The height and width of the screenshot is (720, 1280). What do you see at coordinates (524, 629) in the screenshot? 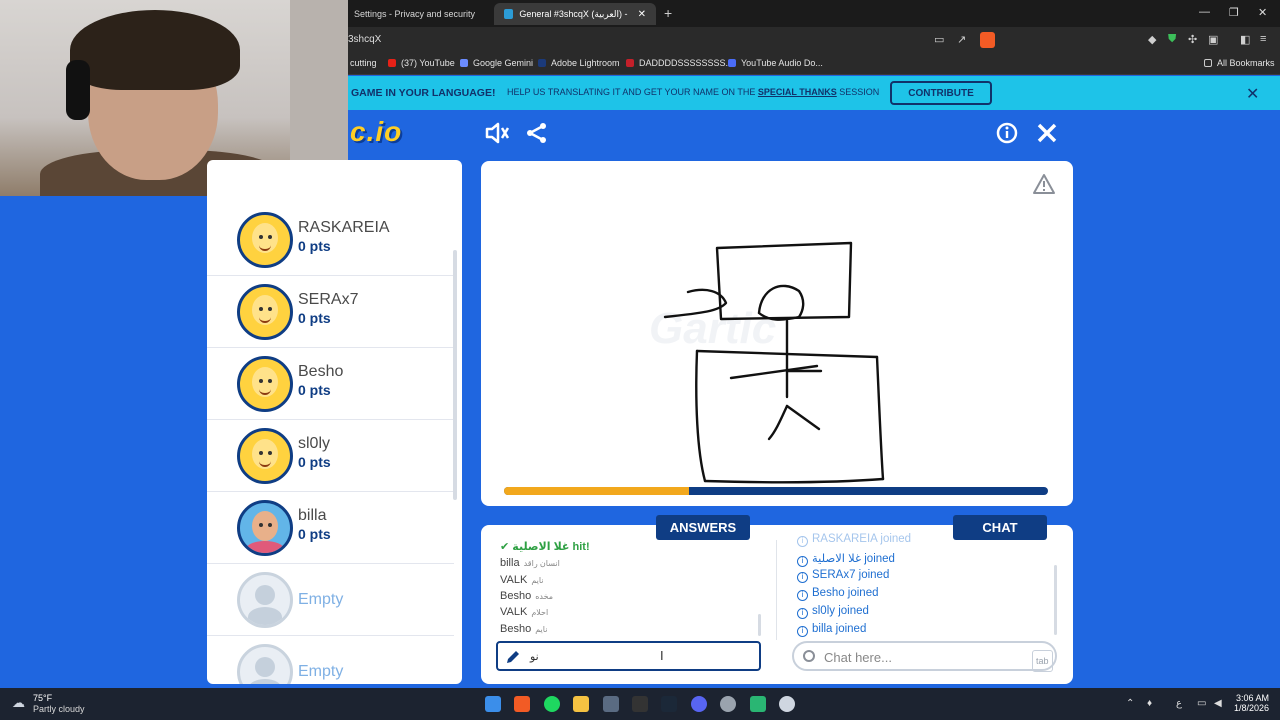
I see `answer-line: Besho نايم` at bounding box center [524, 629].